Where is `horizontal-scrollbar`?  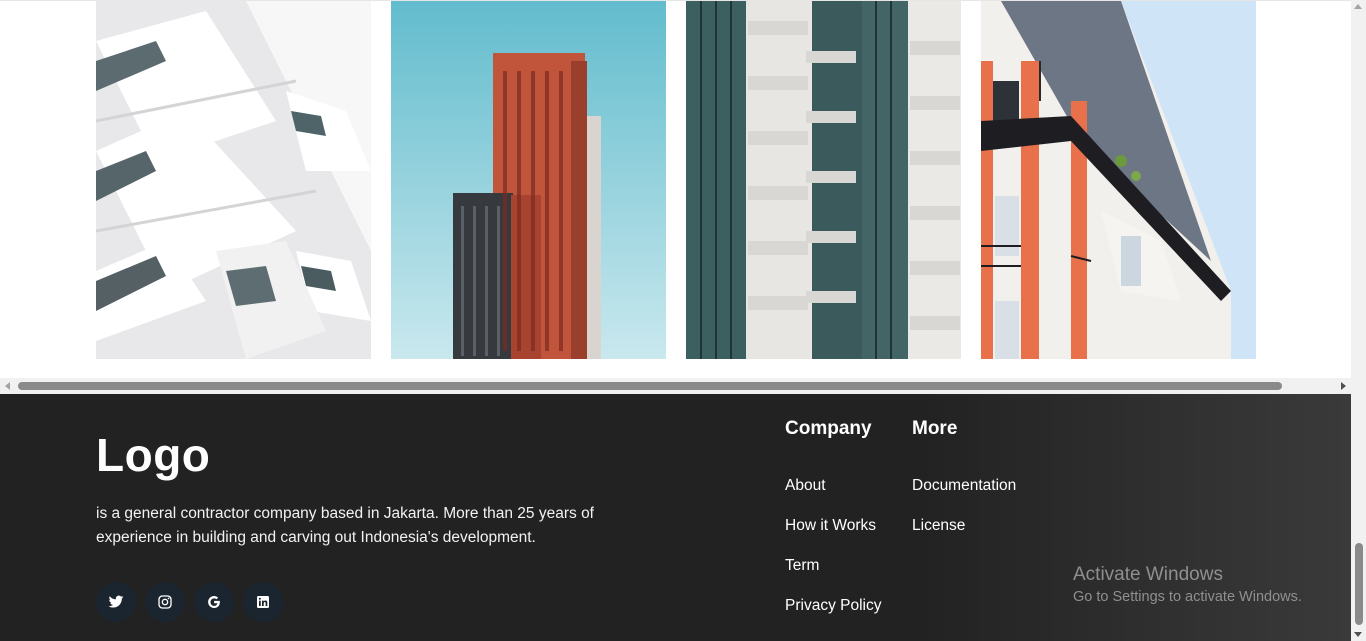 horizontal-scrollbar is located at coordinates (675, 386).